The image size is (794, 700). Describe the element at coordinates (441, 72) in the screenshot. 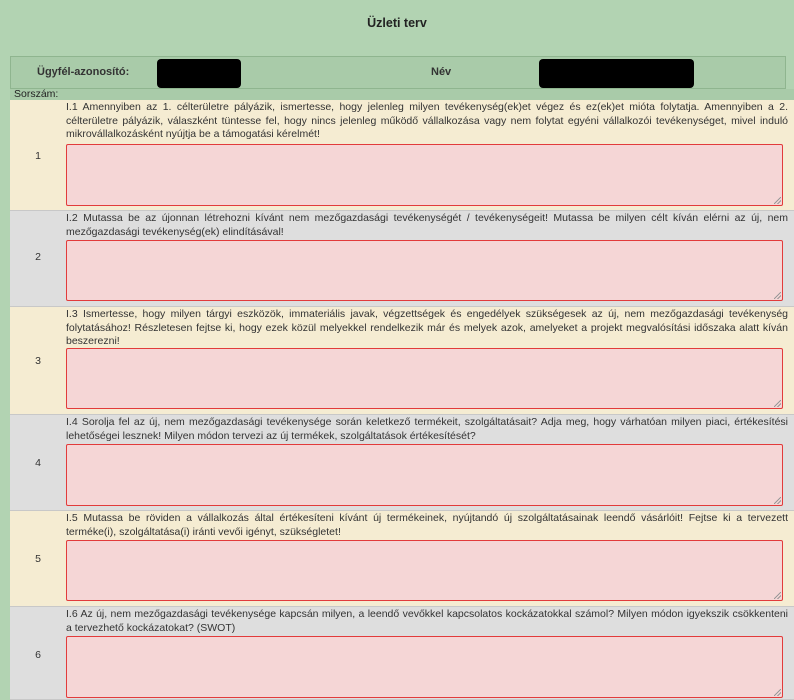

I see `name-label: Név` at that location.